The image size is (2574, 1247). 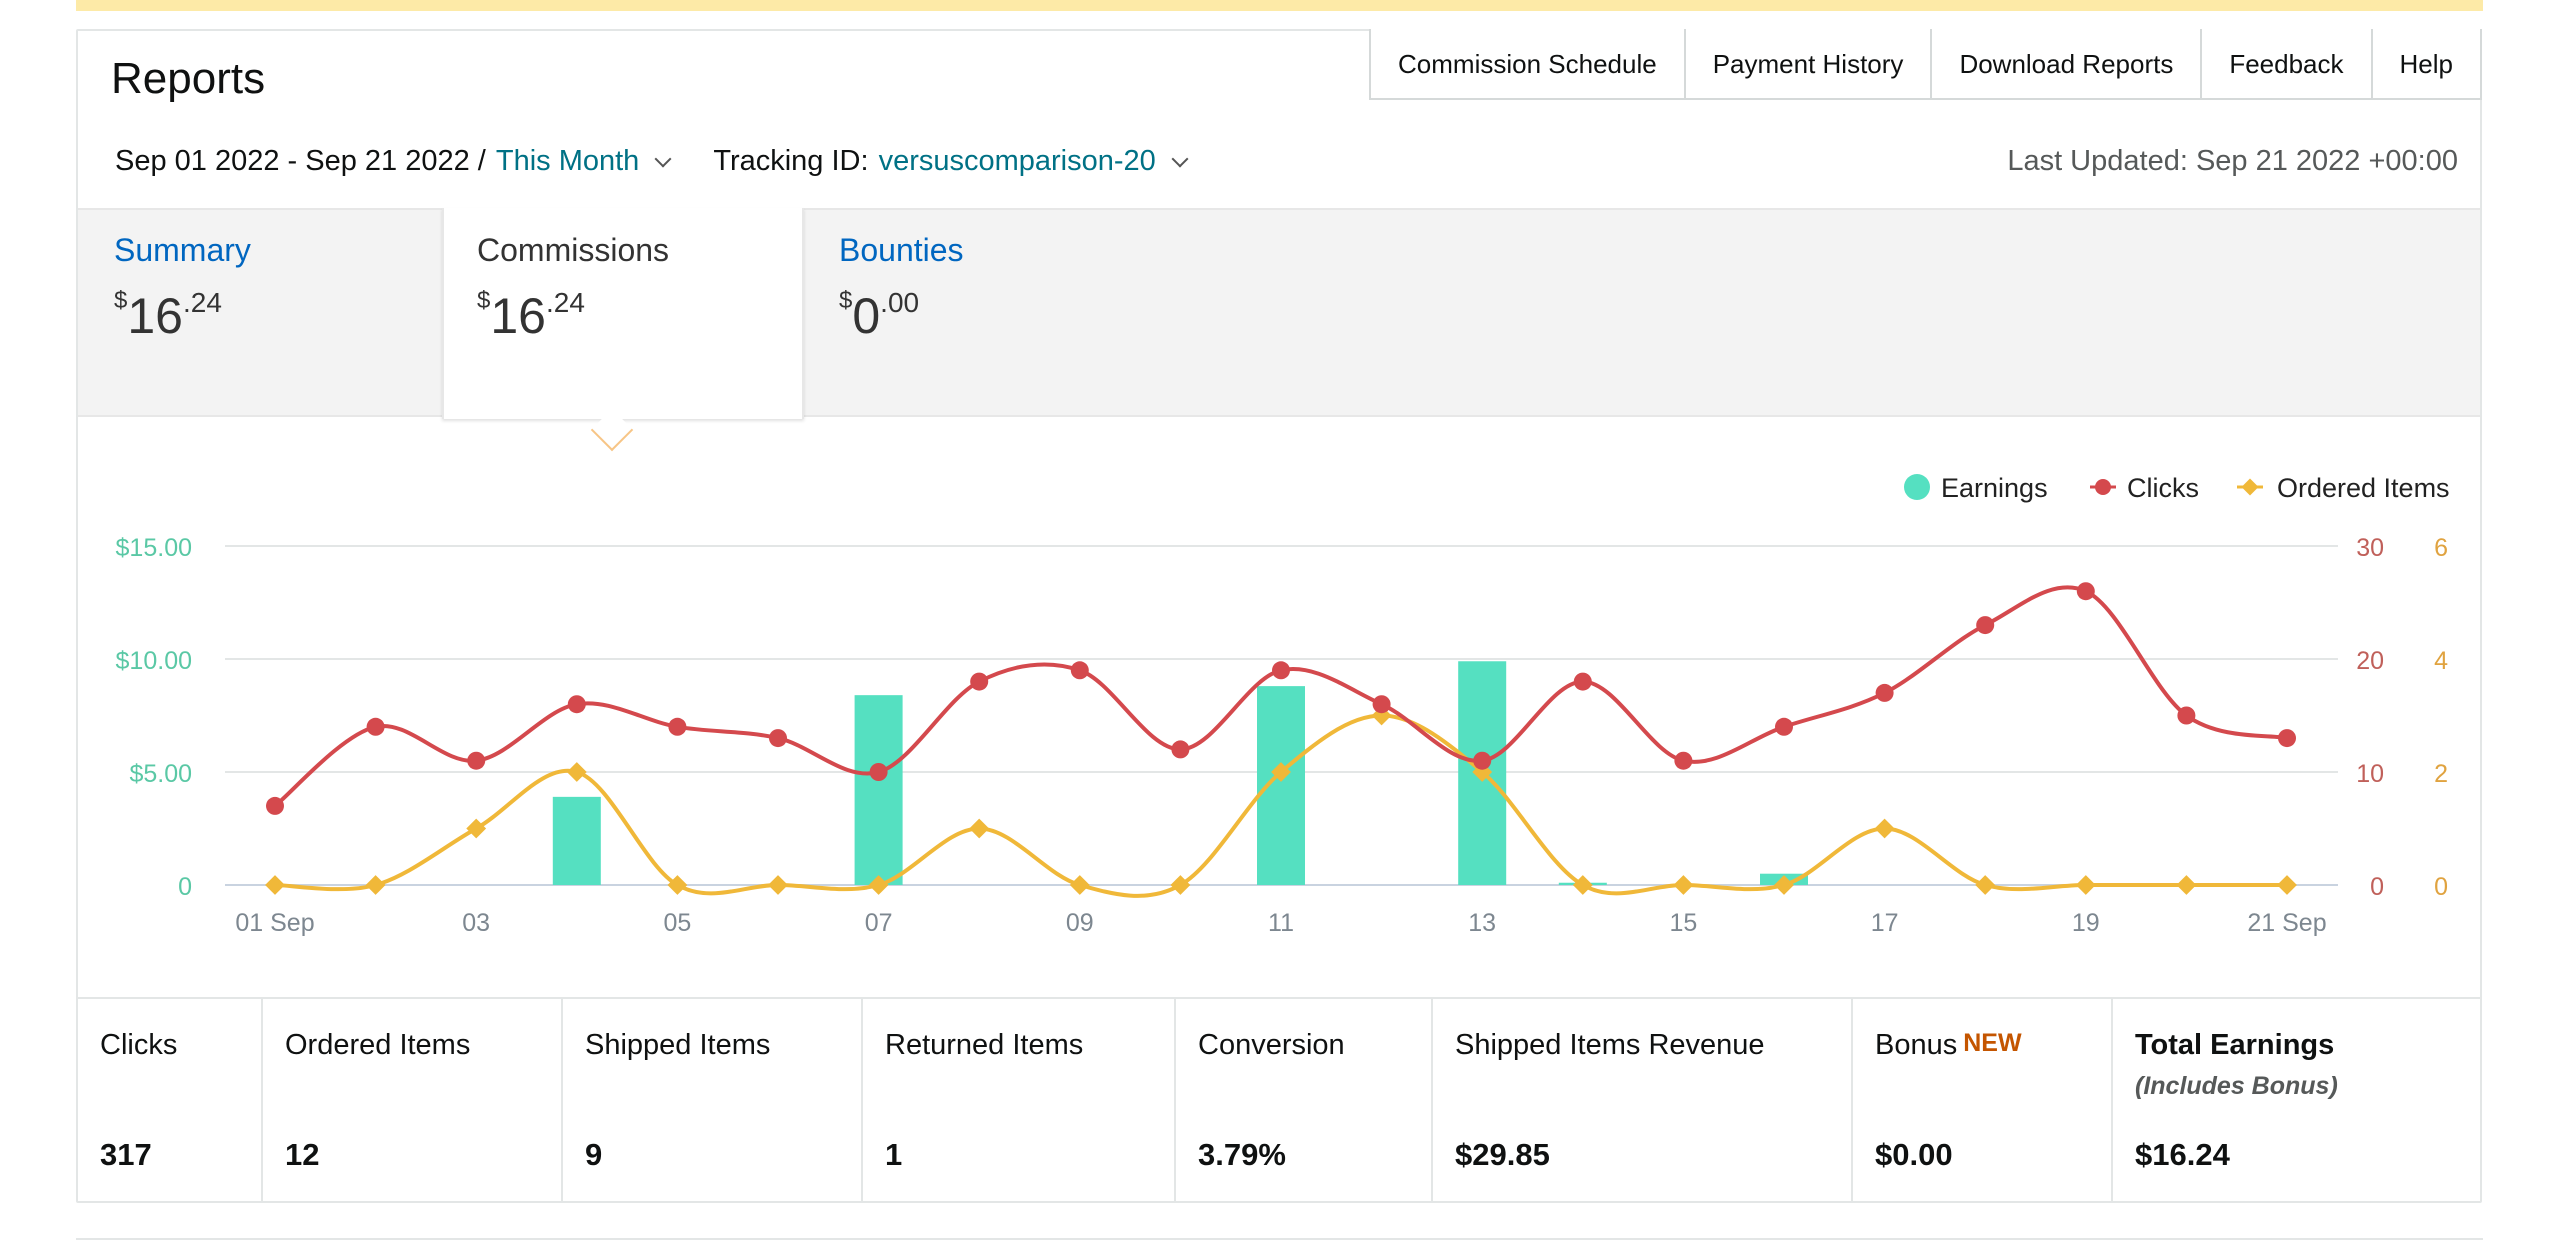 I want to click on stat-clicks: Clicks 317, so click(x=170, y=1101).